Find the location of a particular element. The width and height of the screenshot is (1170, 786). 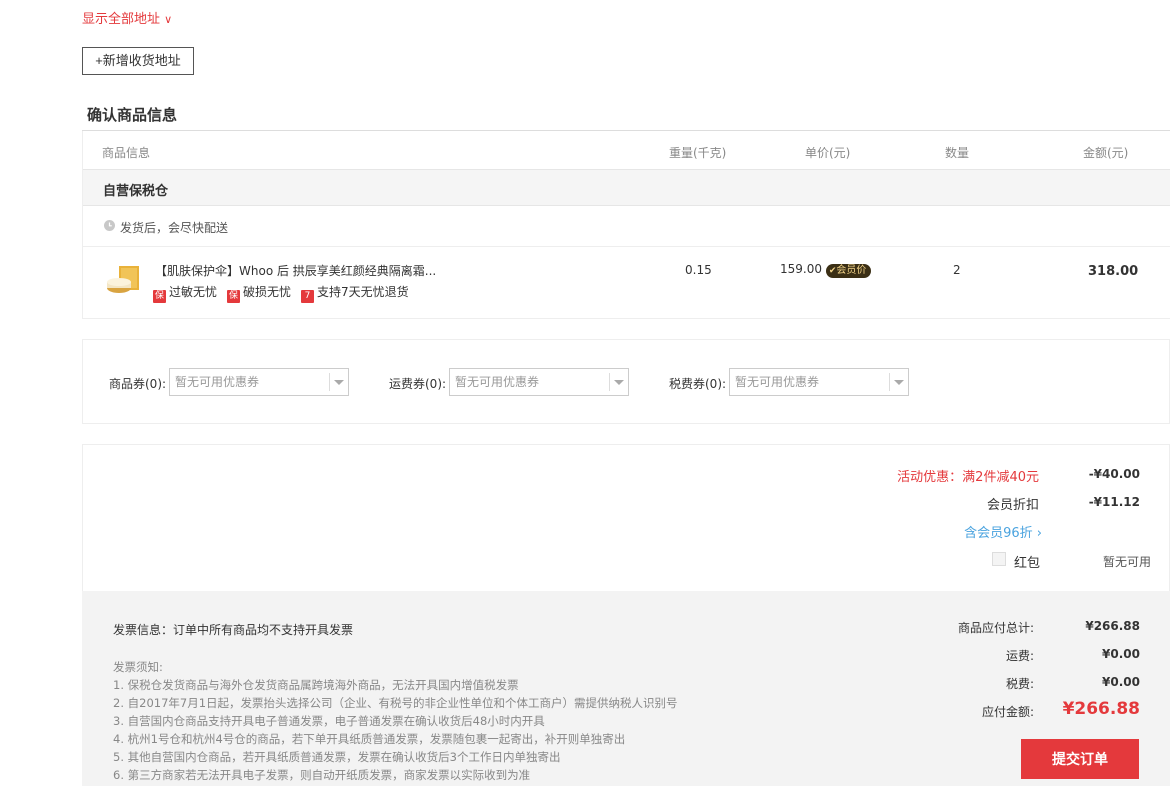

product-thumbnail is located at coordinates (123, 280).